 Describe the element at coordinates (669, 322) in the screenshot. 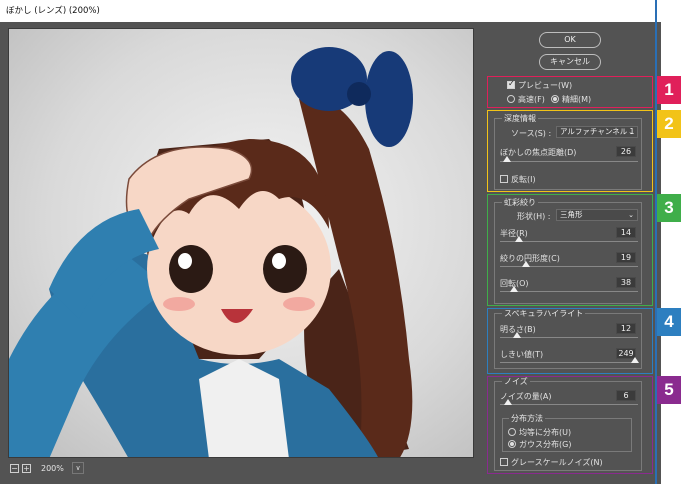

I see `annotation-badge-4: 4` at that location.